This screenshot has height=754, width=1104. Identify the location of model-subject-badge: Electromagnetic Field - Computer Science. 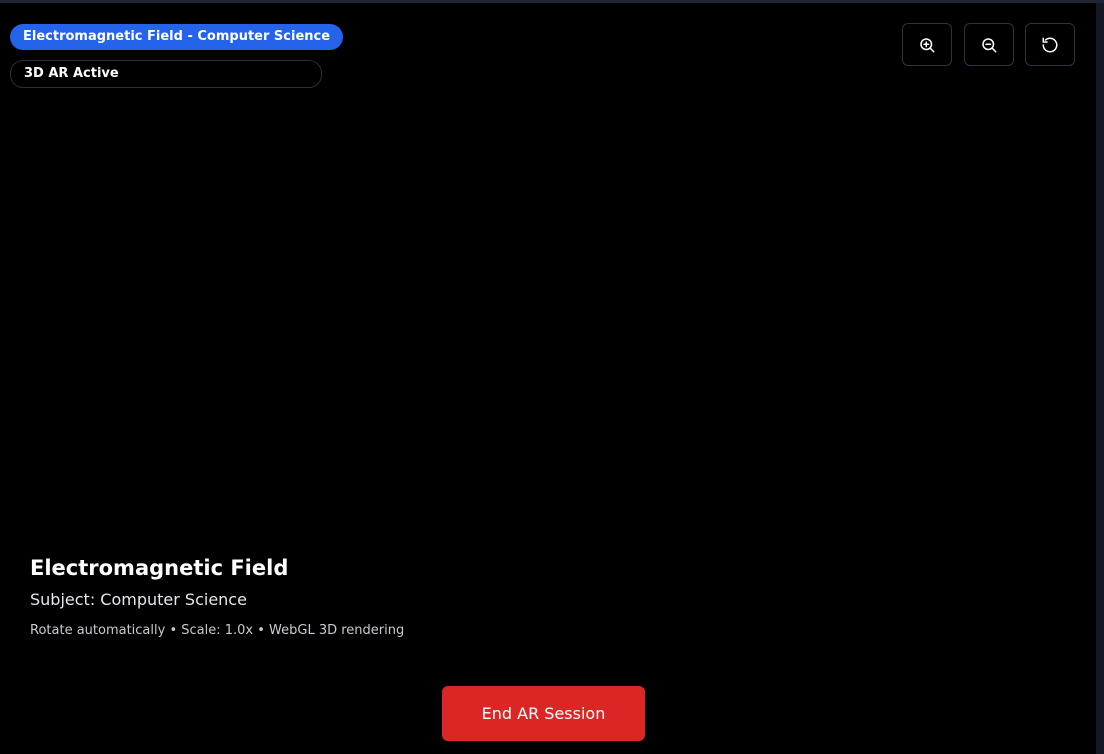
(177, 37).